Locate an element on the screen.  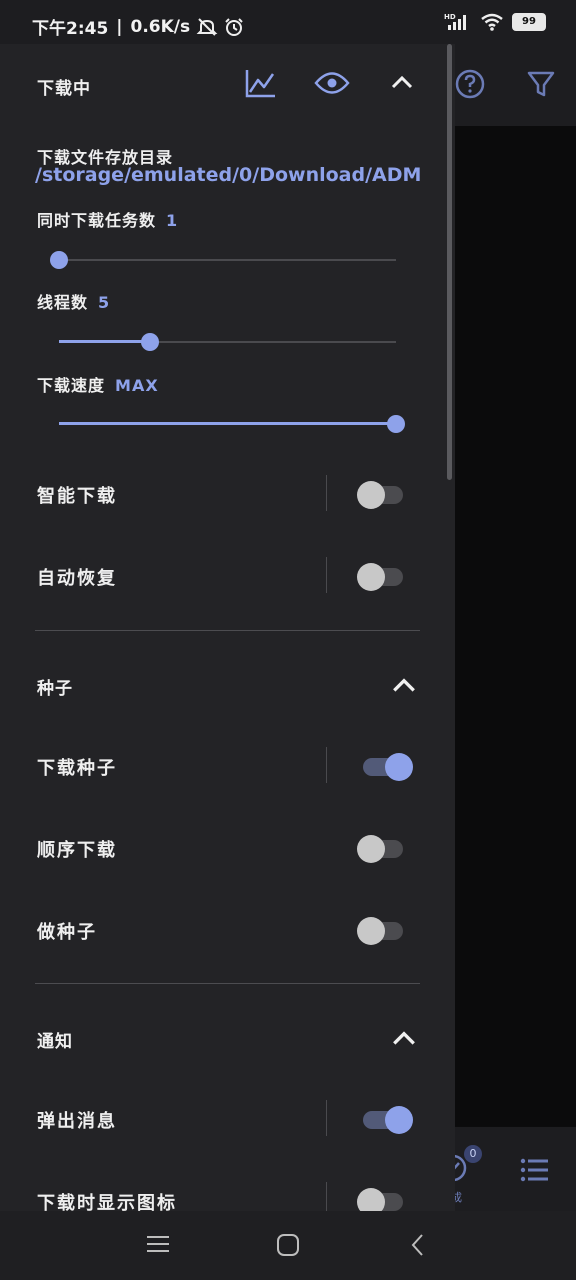
row-auto-resume: 自动恢复 is located at coordinates (227, 576).